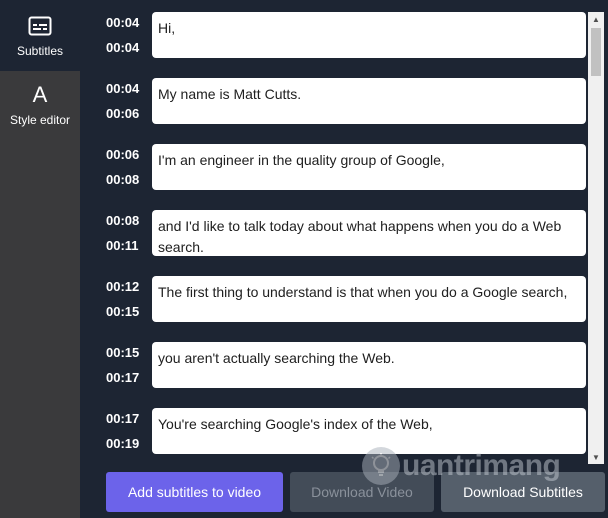  Describe the element at coordinates (369, 365) in the screenshot. I see `subtitle-text-field: you aren't actually searching the Web.` at that location.